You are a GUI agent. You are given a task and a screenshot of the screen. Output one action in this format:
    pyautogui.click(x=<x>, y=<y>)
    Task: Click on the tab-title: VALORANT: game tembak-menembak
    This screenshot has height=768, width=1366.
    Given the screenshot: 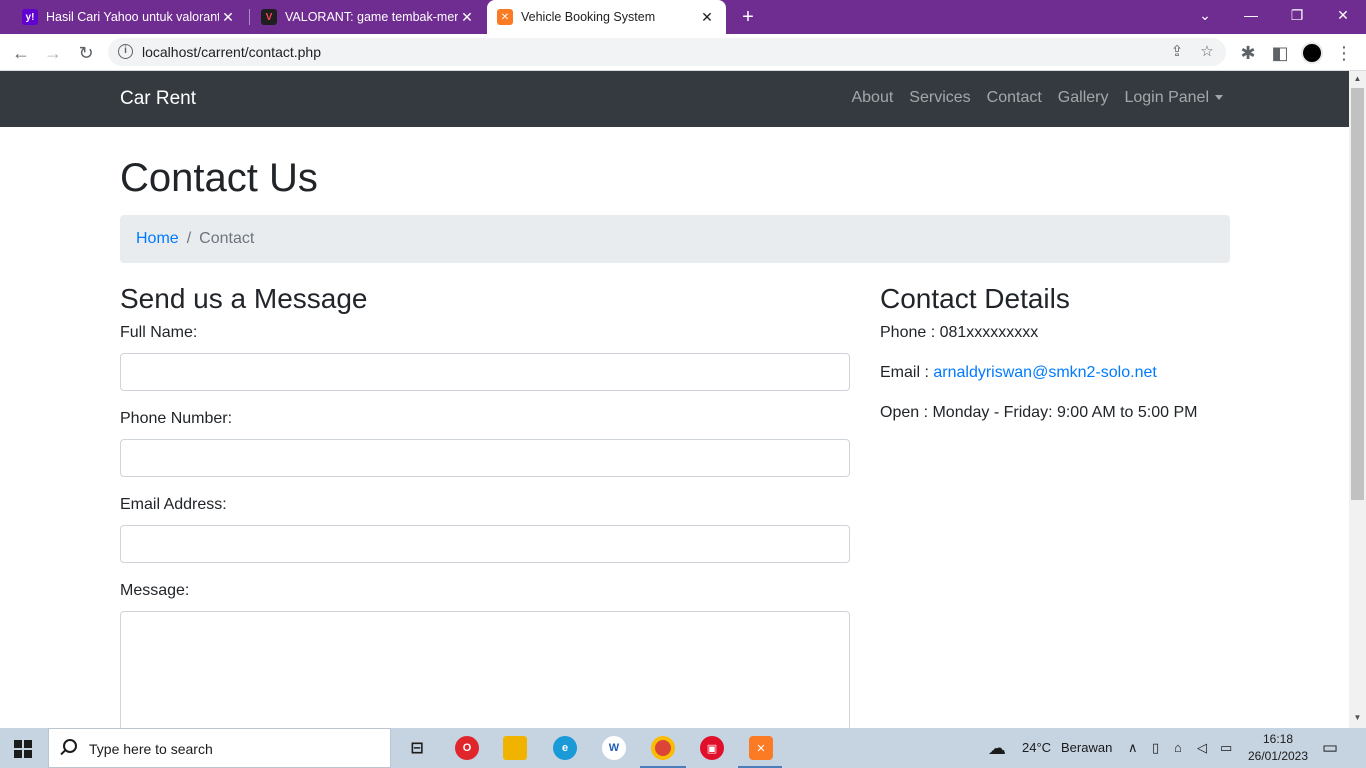 What is the action you would take?
    pyautogui.click(x=371, y=17)
    